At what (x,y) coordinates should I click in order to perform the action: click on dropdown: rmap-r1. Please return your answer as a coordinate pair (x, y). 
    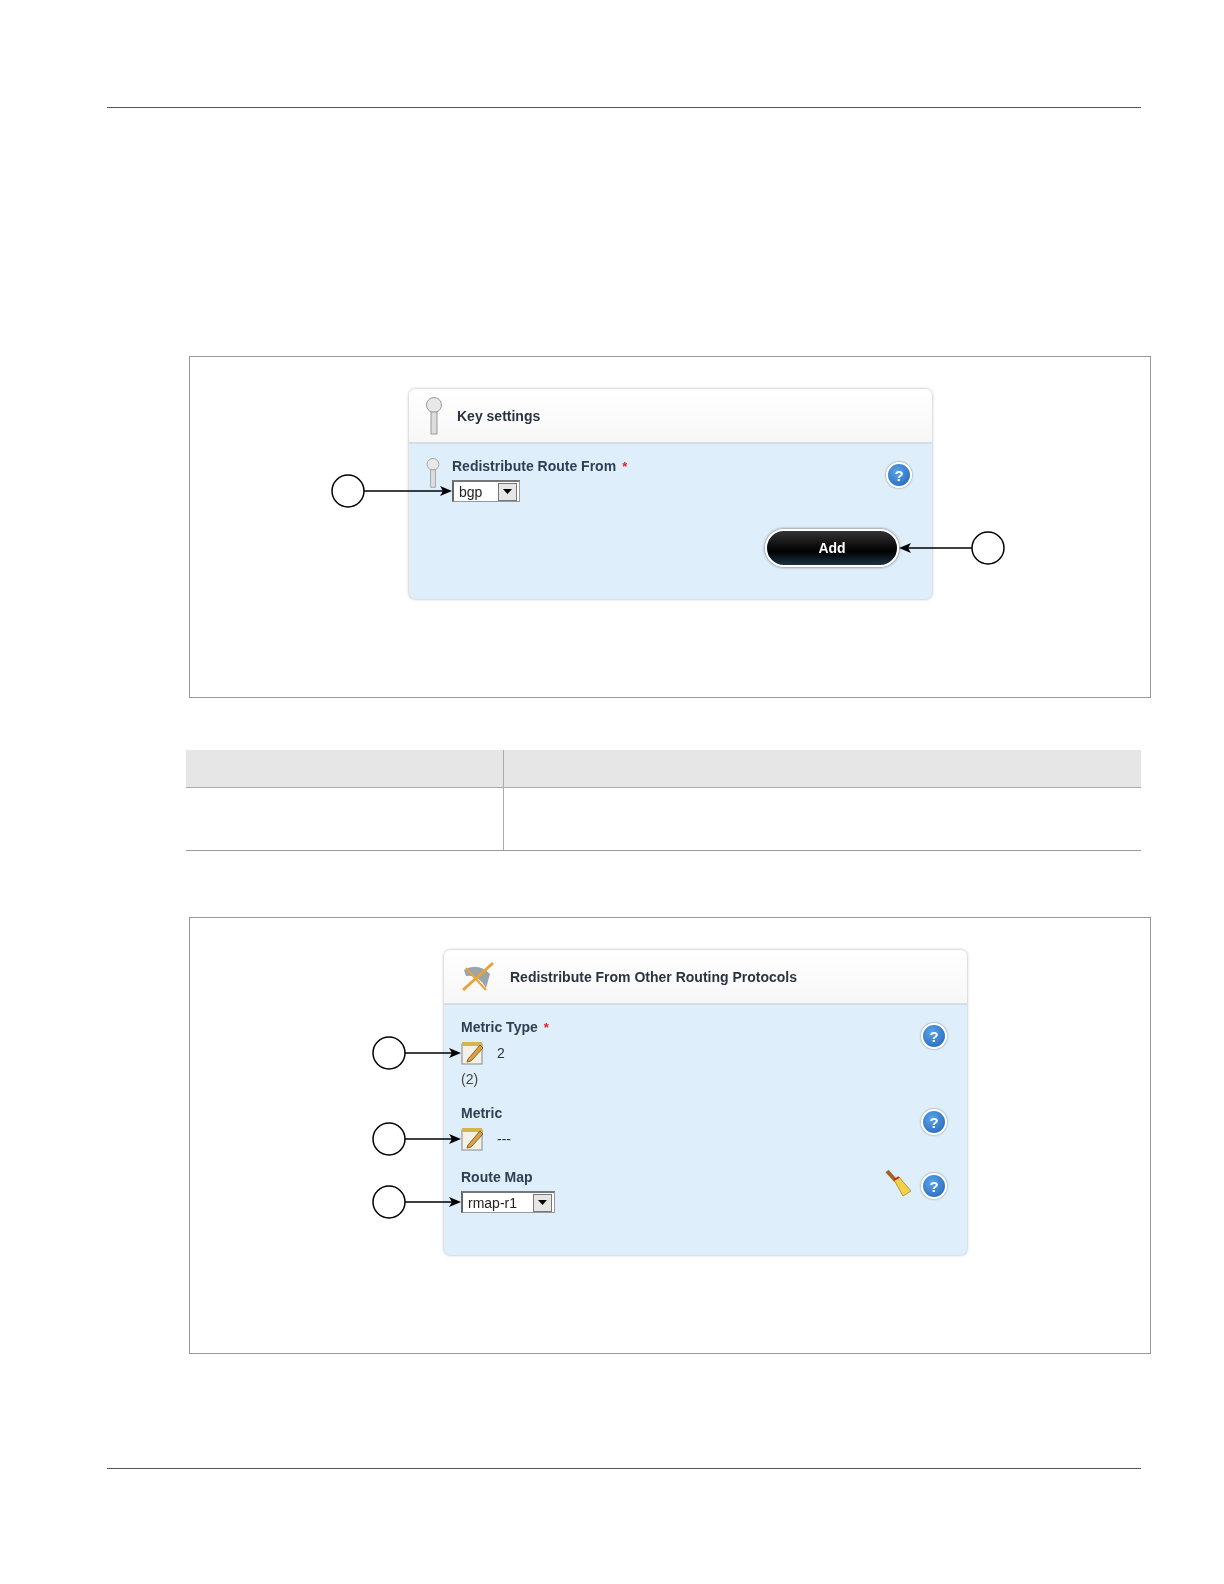
    Looking at the image, I should click on (508, 1202).